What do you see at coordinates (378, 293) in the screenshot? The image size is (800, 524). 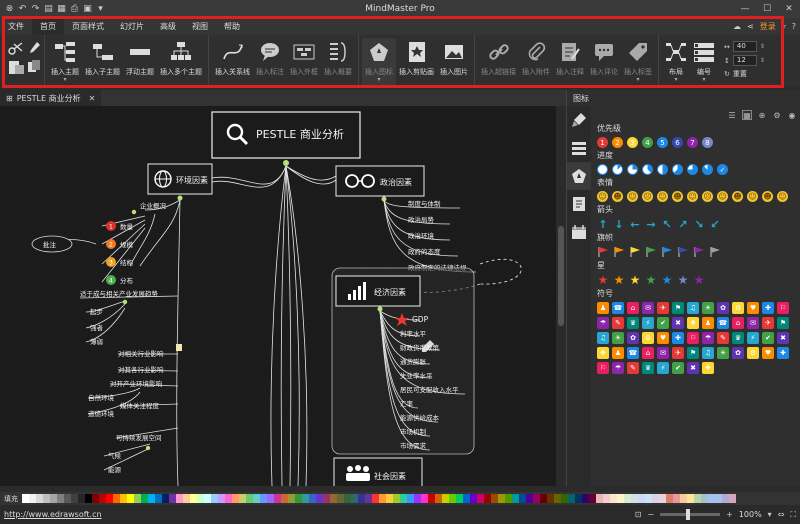 I see `economy-topic: 经济因素` at bounding box center [378, 293].